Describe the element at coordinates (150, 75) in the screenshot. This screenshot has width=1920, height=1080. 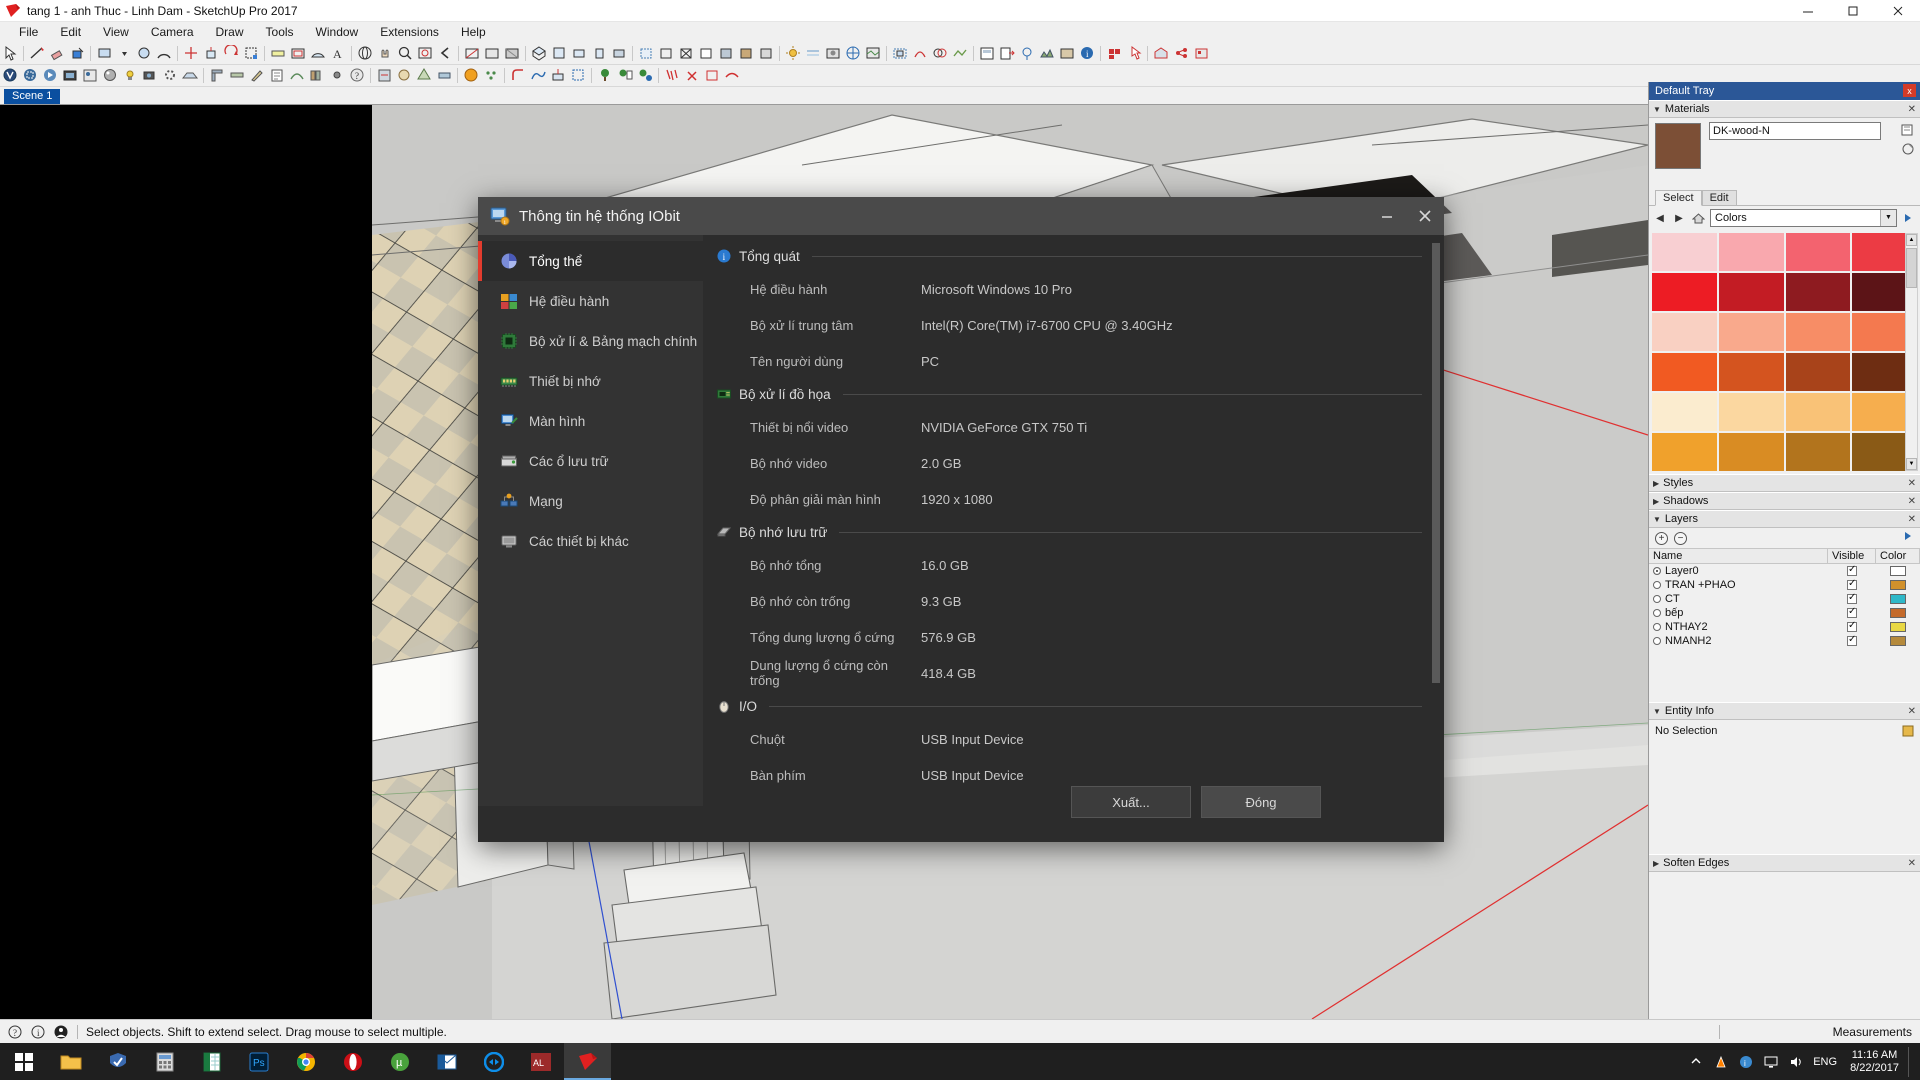
I see `vray-camera-icon` at that location.